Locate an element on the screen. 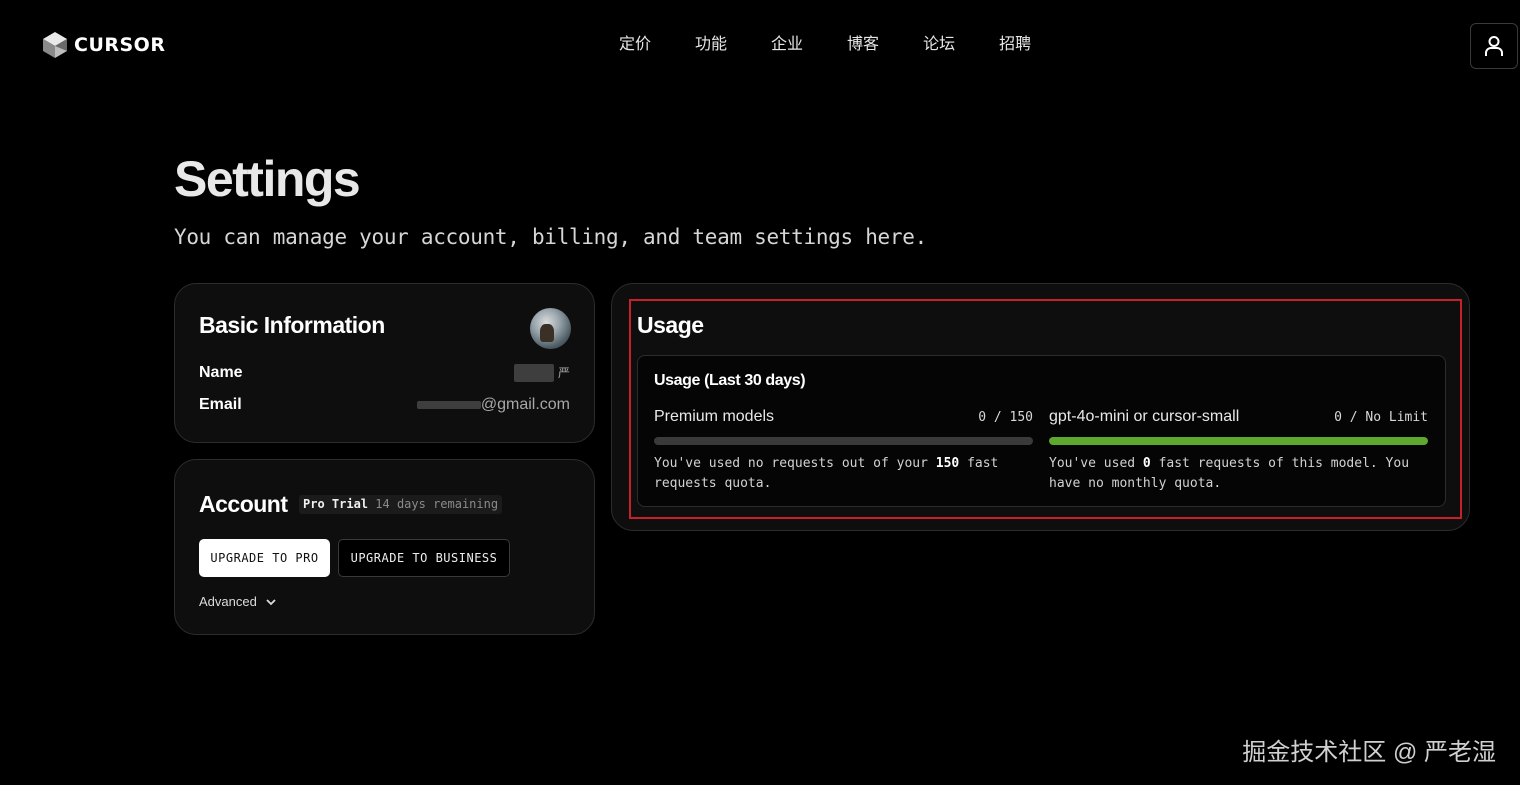  name-value: 严 is located at coordinates (541, 373).